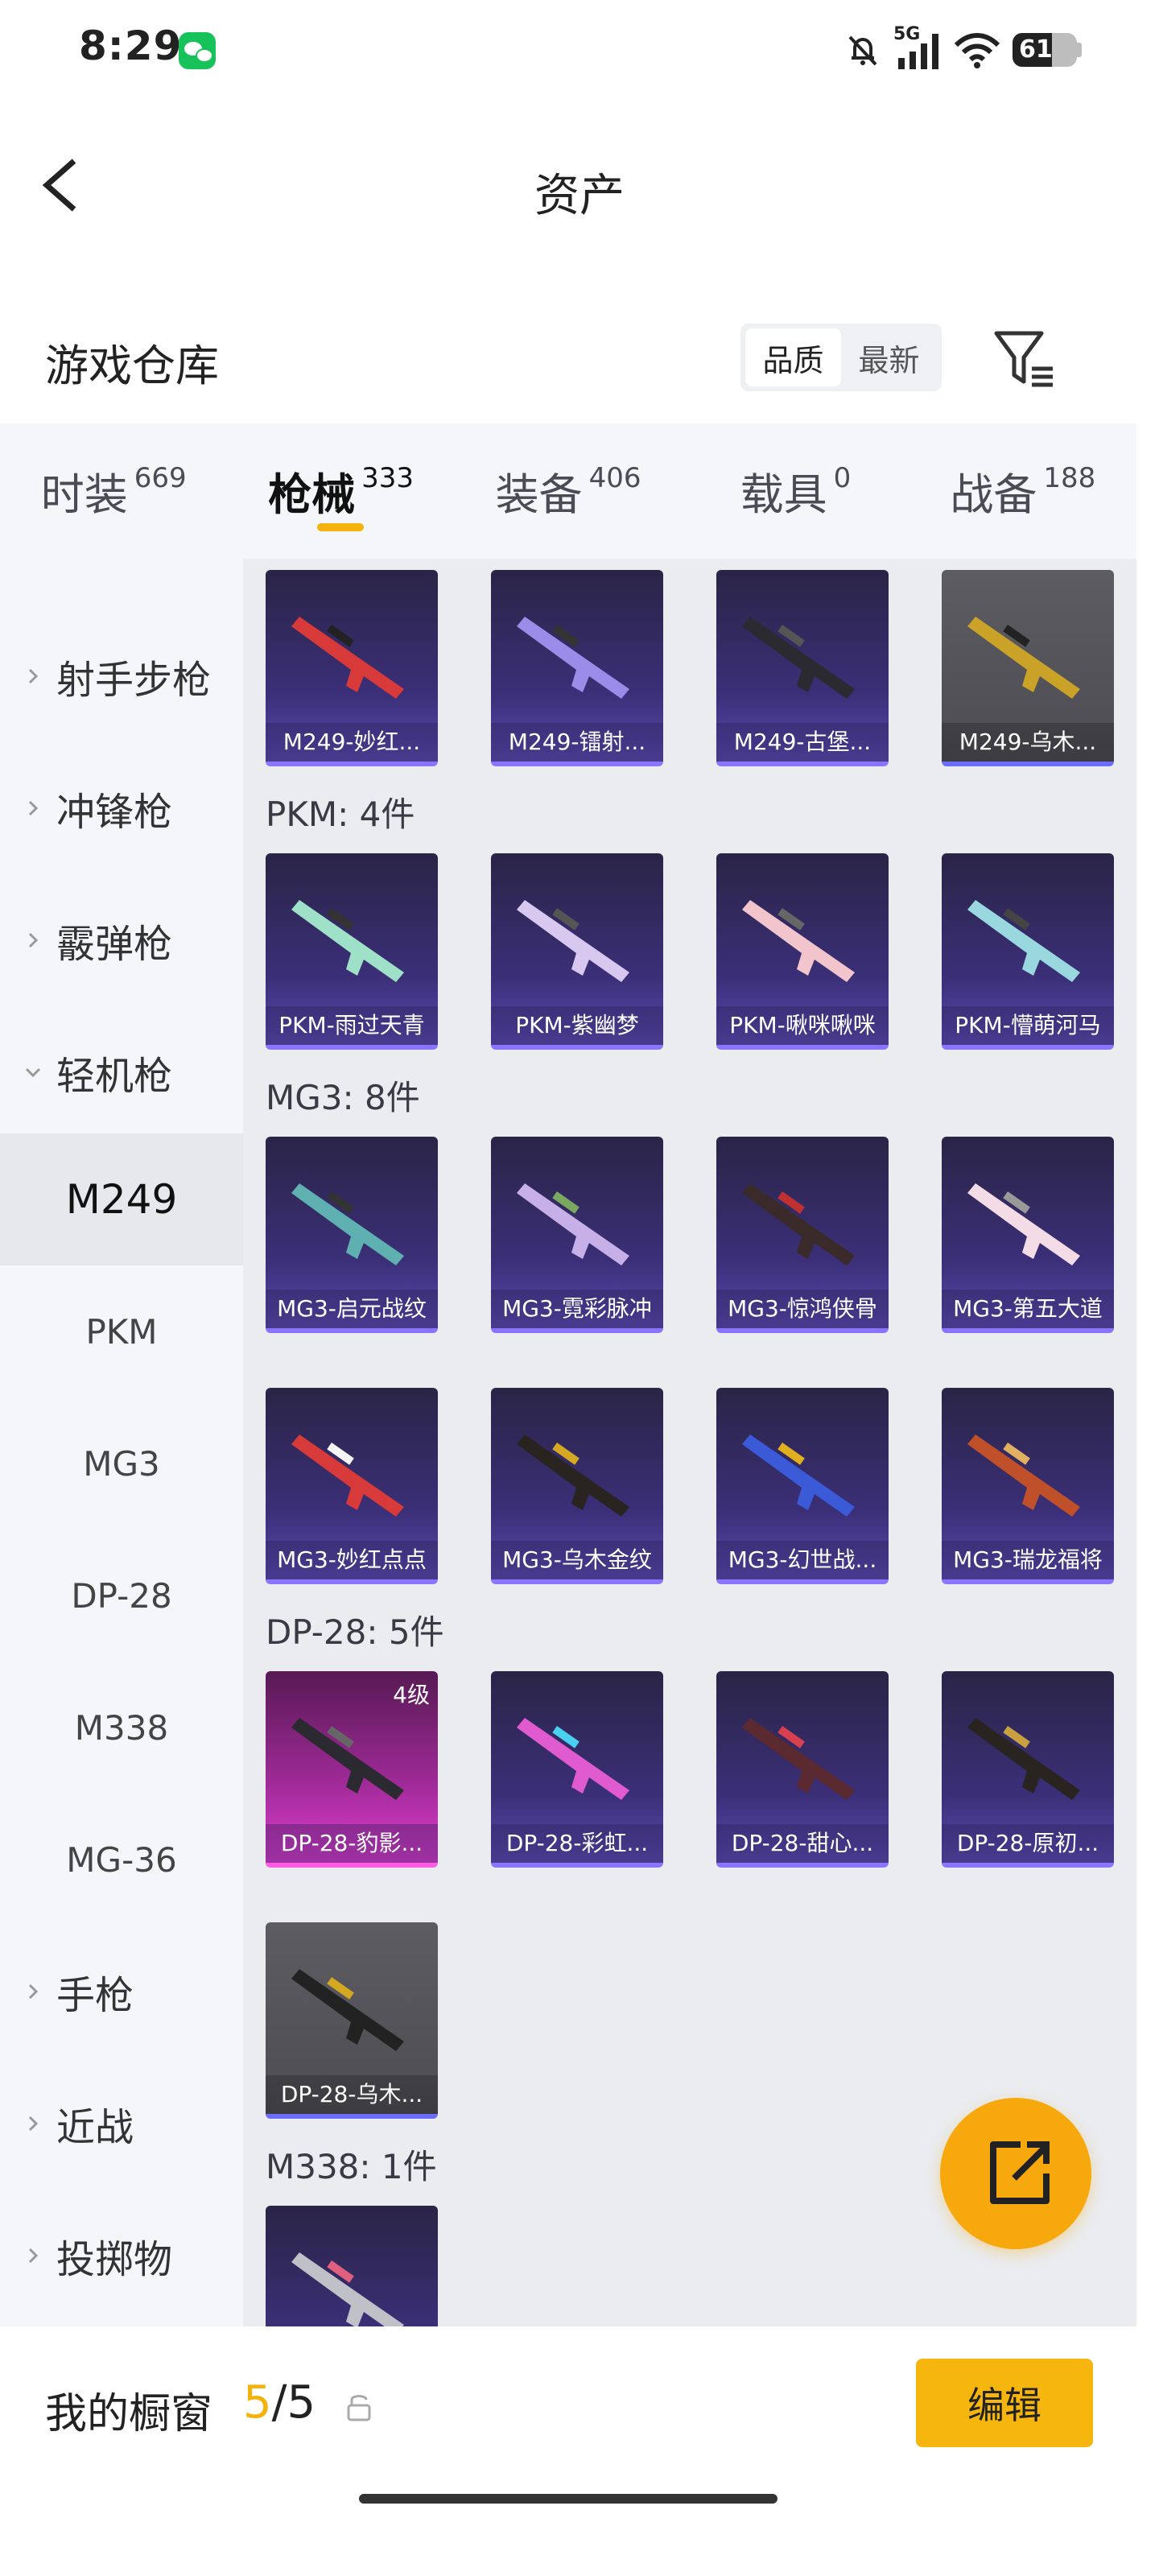  I want to click on sidebar-item-pistol: 手枪, so click(121, 1992).